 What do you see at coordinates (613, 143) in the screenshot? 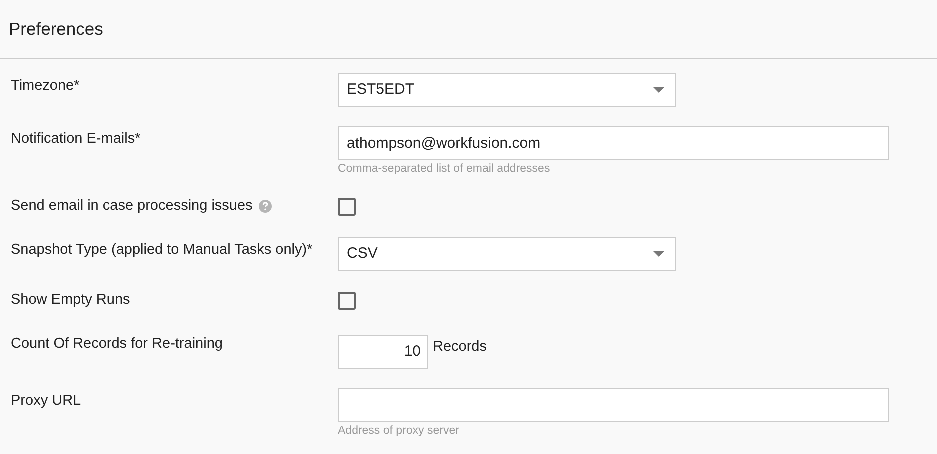
I see `input-field: athompson@workfusion.com` at bounding box center [613, 143].